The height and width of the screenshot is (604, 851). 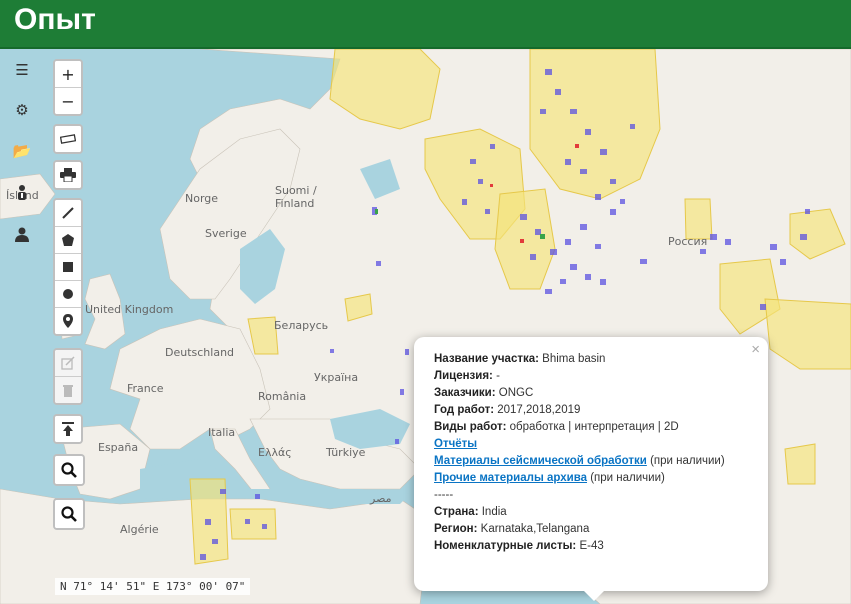 What do you see at coordinates (301, 325) in the screenshot?
I see `map-label-belarus: Беларусь` at bounding box center [301, 325].